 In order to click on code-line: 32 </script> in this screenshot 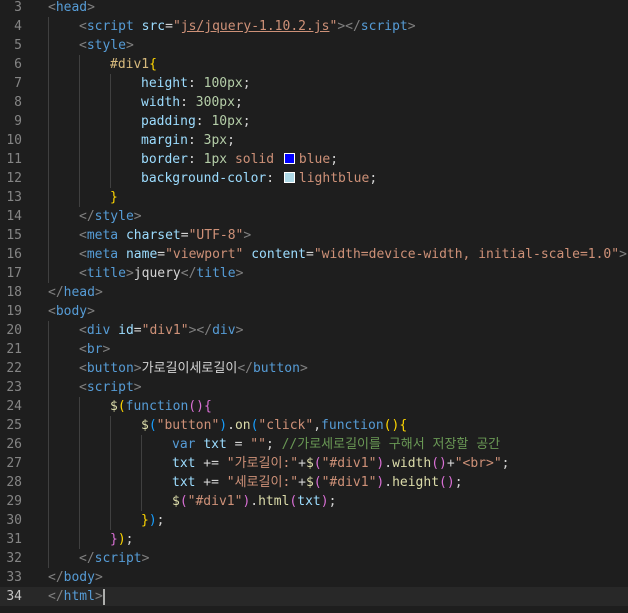, I will do `click(314, 558)`.